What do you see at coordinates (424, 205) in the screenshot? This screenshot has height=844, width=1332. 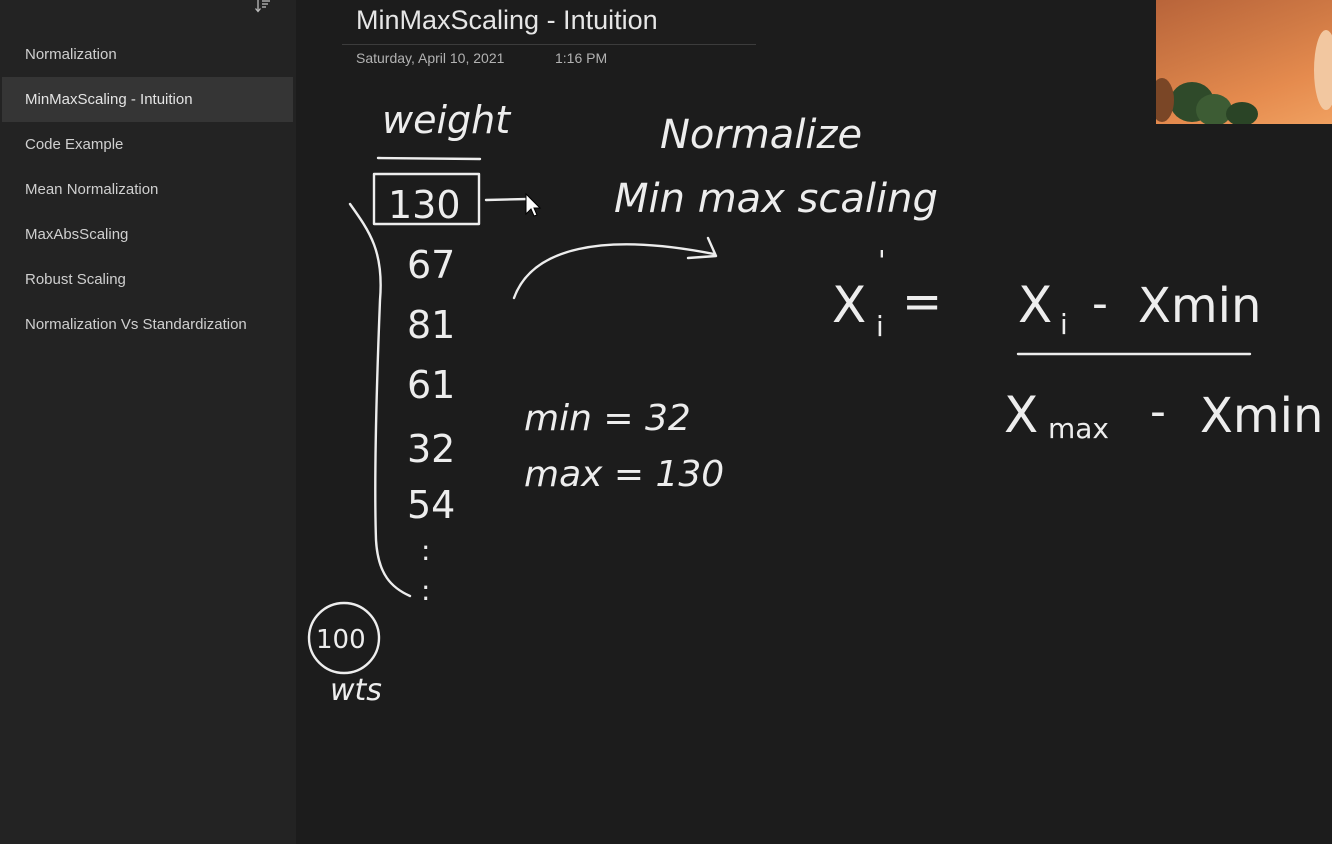 I see `ink-value: 130` at bounding box center [424, 205].